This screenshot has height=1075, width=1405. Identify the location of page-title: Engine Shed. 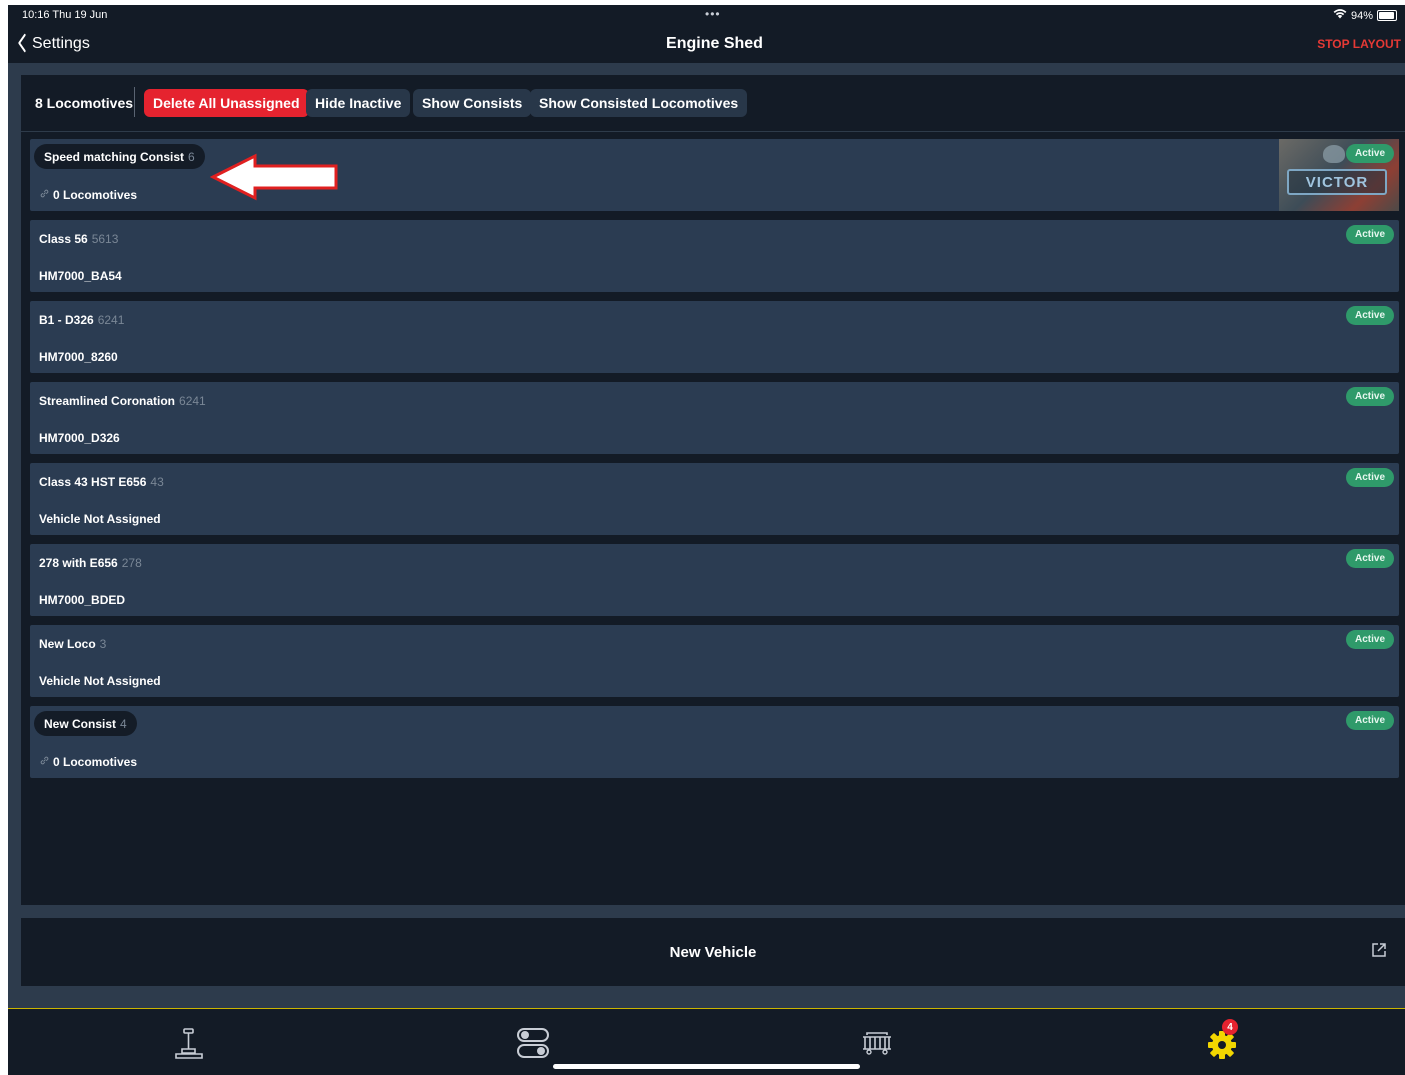
(714, 43).